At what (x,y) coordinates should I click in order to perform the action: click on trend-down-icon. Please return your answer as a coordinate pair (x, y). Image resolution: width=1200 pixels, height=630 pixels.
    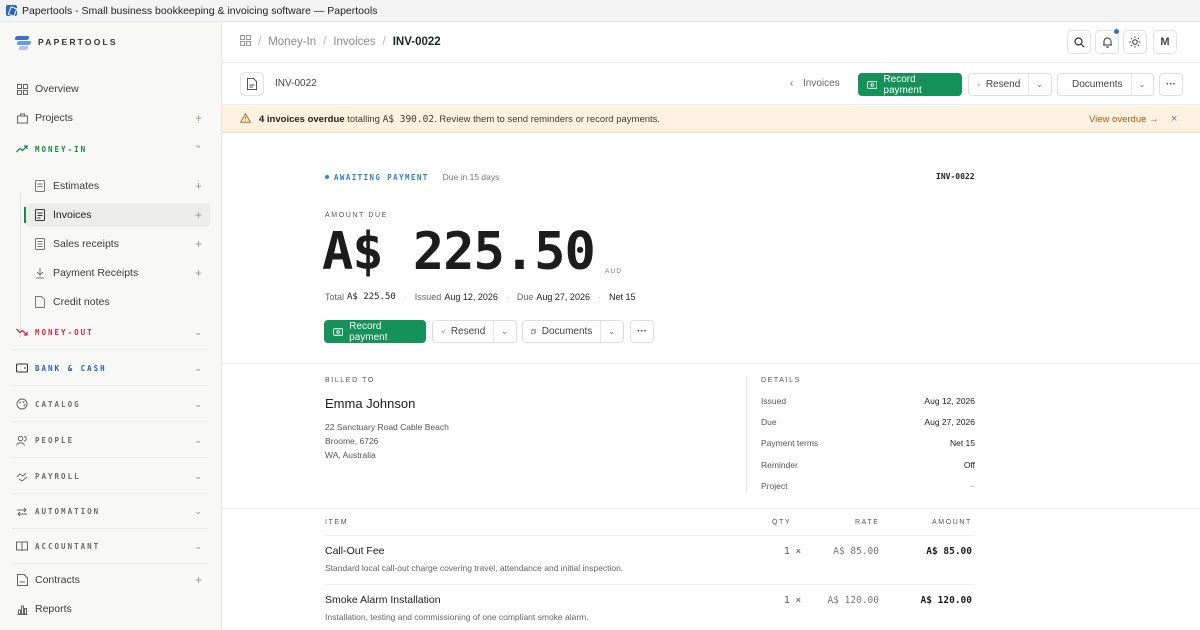
    Looking at the image, I should click on (22, 332).